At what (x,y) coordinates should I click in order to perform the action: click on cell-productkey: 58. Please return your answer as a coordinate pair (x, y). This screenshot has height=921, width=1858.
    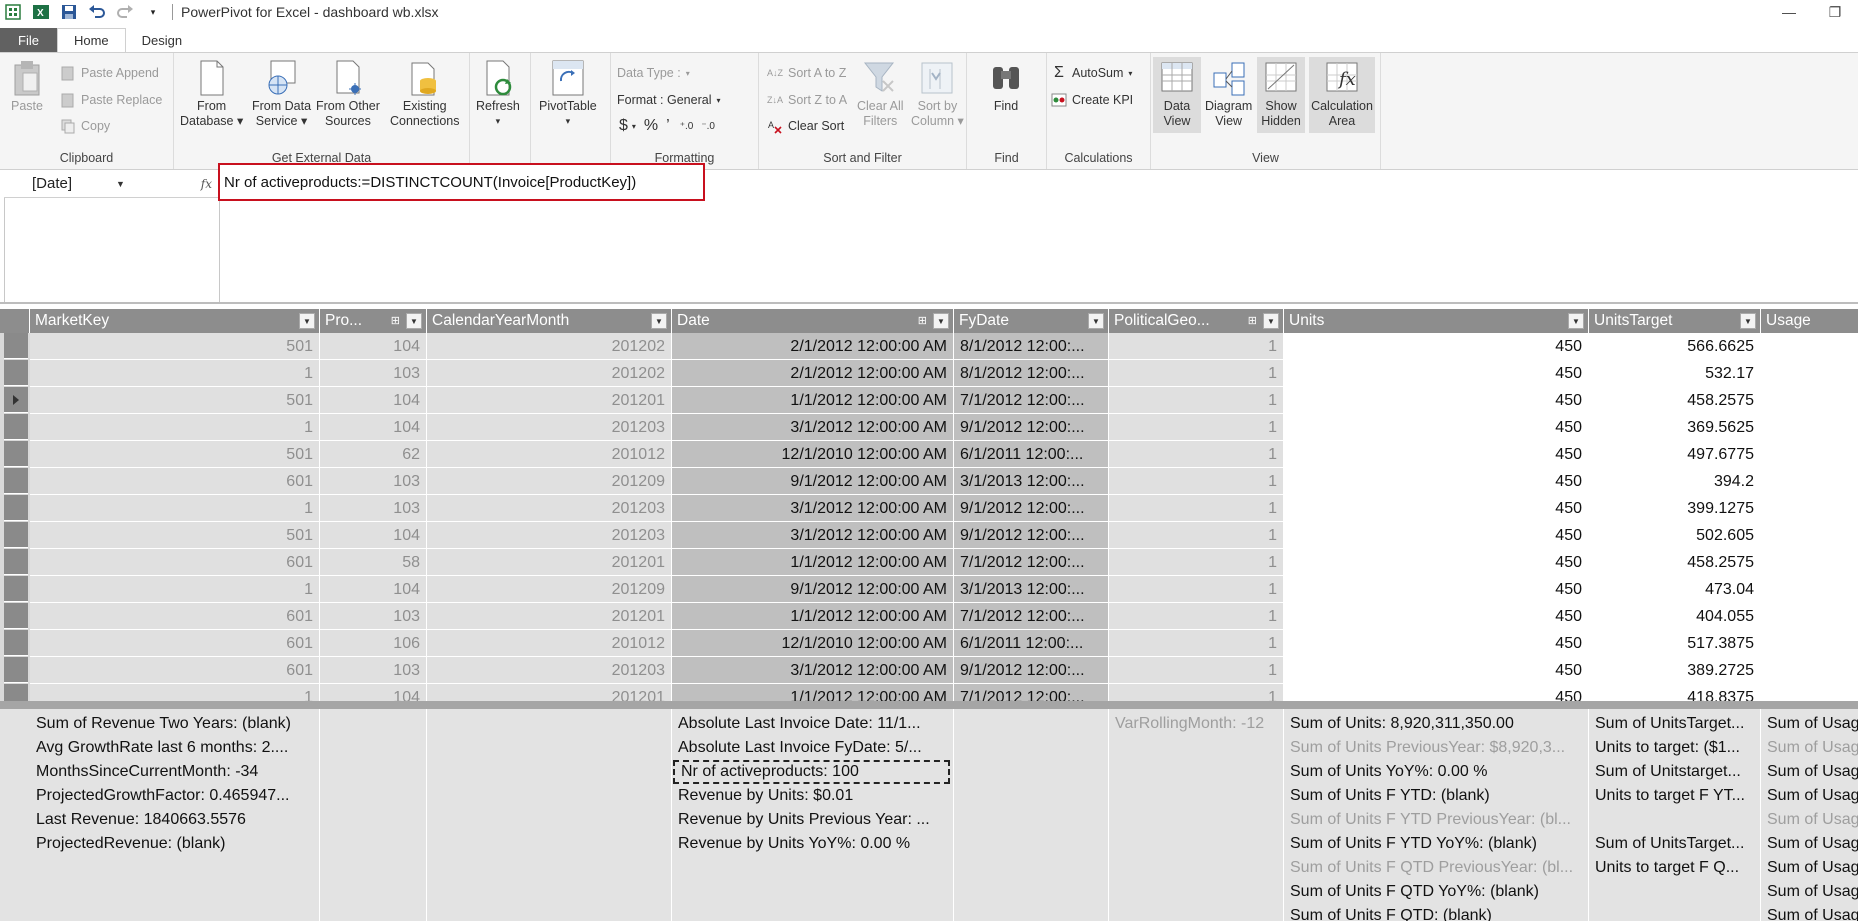
    Looking at the image, I should click on (373, 562).